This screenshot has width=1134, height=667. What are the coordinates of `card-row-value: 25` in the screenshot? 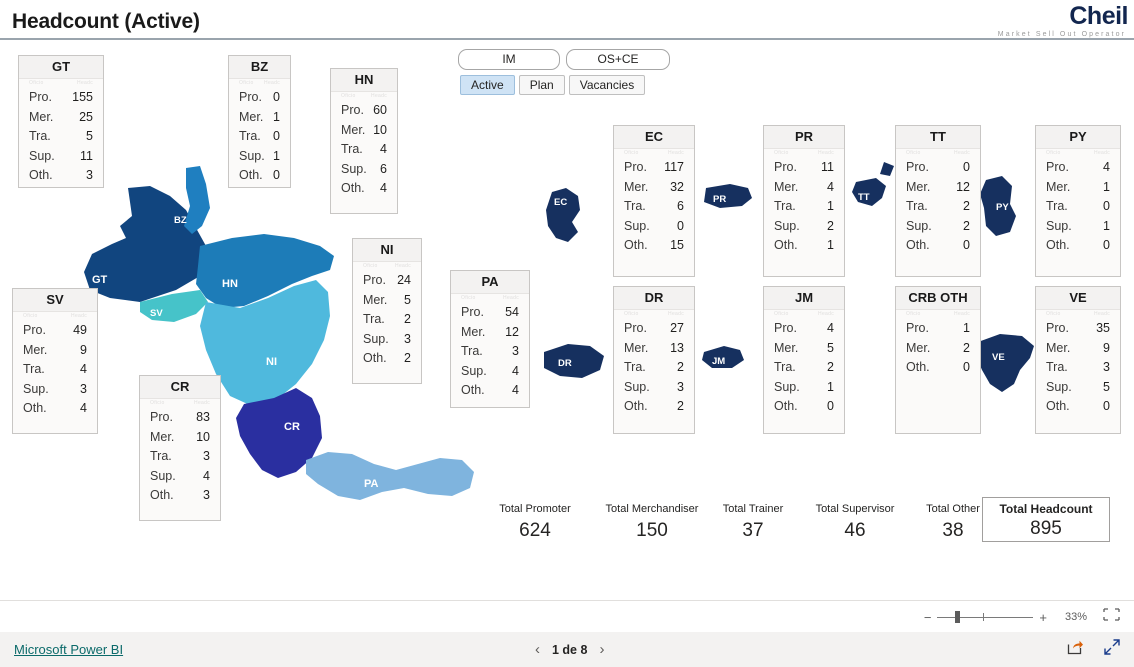 It's located at (86, 116).